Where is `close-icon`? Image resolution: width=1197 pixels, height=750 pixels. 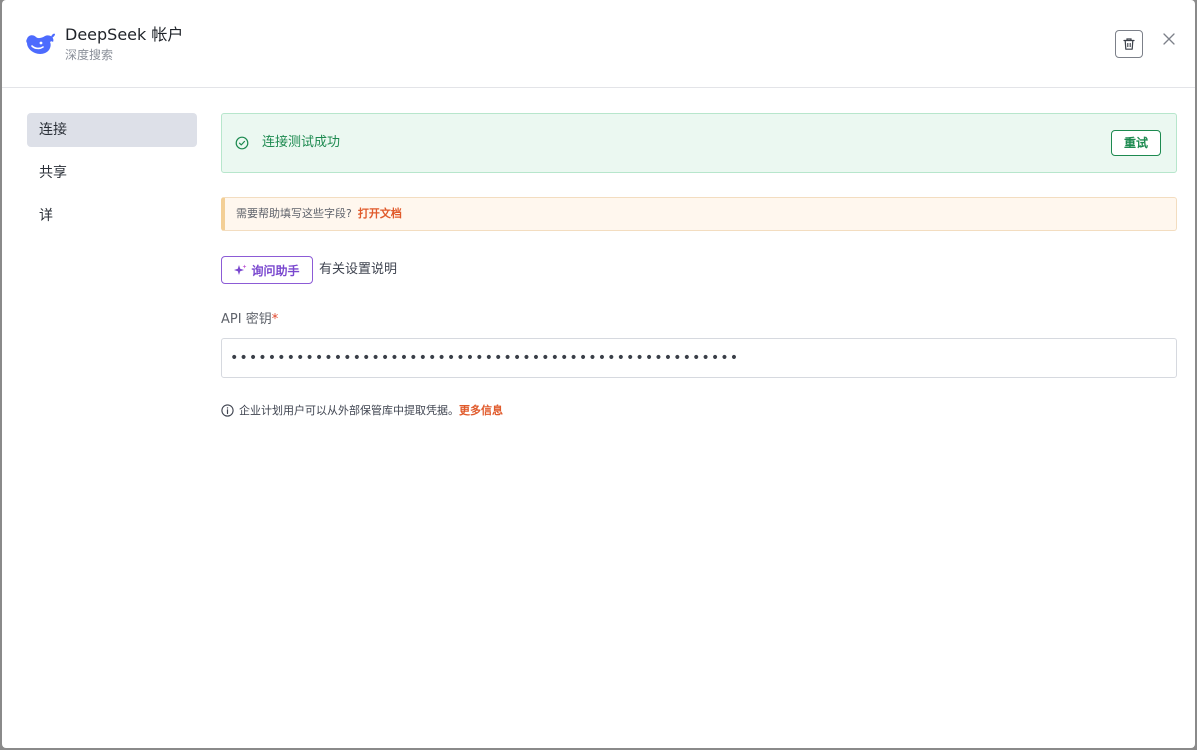 close-icon is located at coordinates (1169, 39).